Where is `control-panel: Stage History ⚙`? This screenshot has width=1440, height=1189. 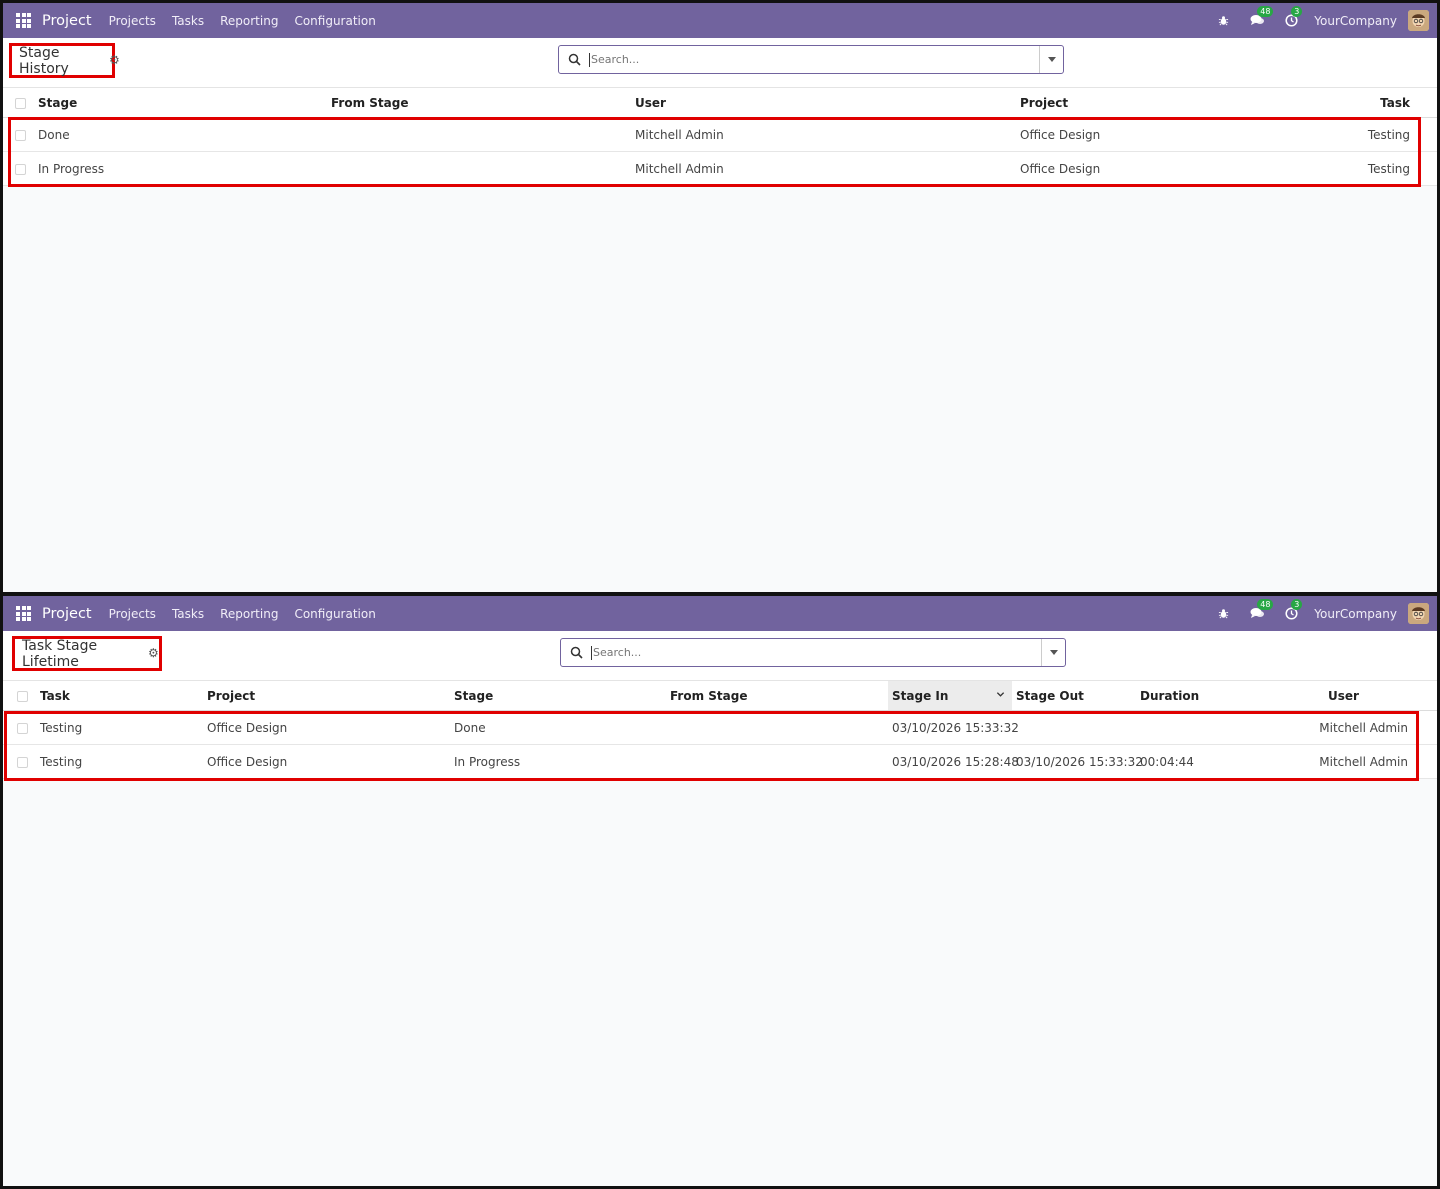 control-panel: Stage History ⚙ is located at coordinates (720, 63).